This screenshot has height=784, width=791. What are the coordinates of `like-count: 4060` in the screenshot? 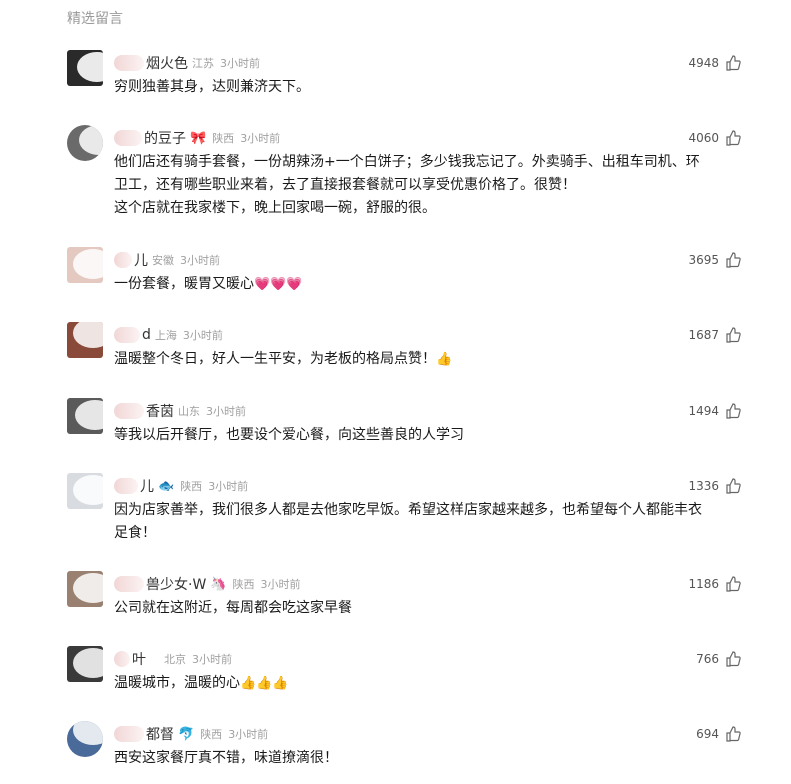 It's located at (703, 138).